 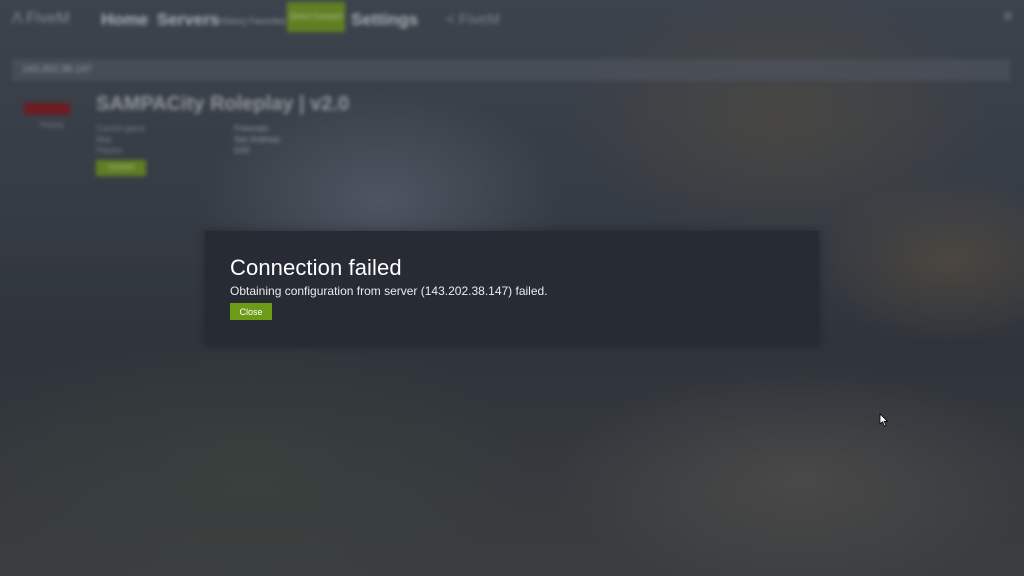 What do you see at coordinates (473, 19) in the screenshot?
I see `nav-search: < FiveM` at bounding box center [473, 19].